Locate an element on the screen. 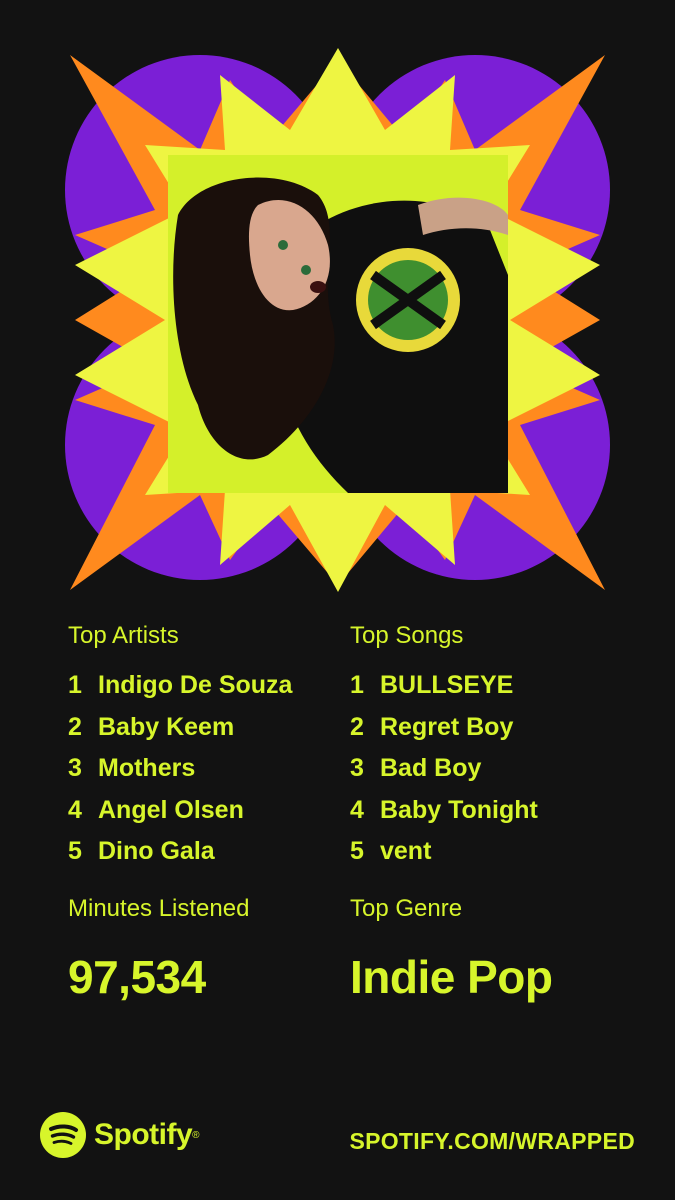 The width and height of the screenshot is (675, 1200). spotify-logo: Spotify ® is located at coordinates (120, 1135).